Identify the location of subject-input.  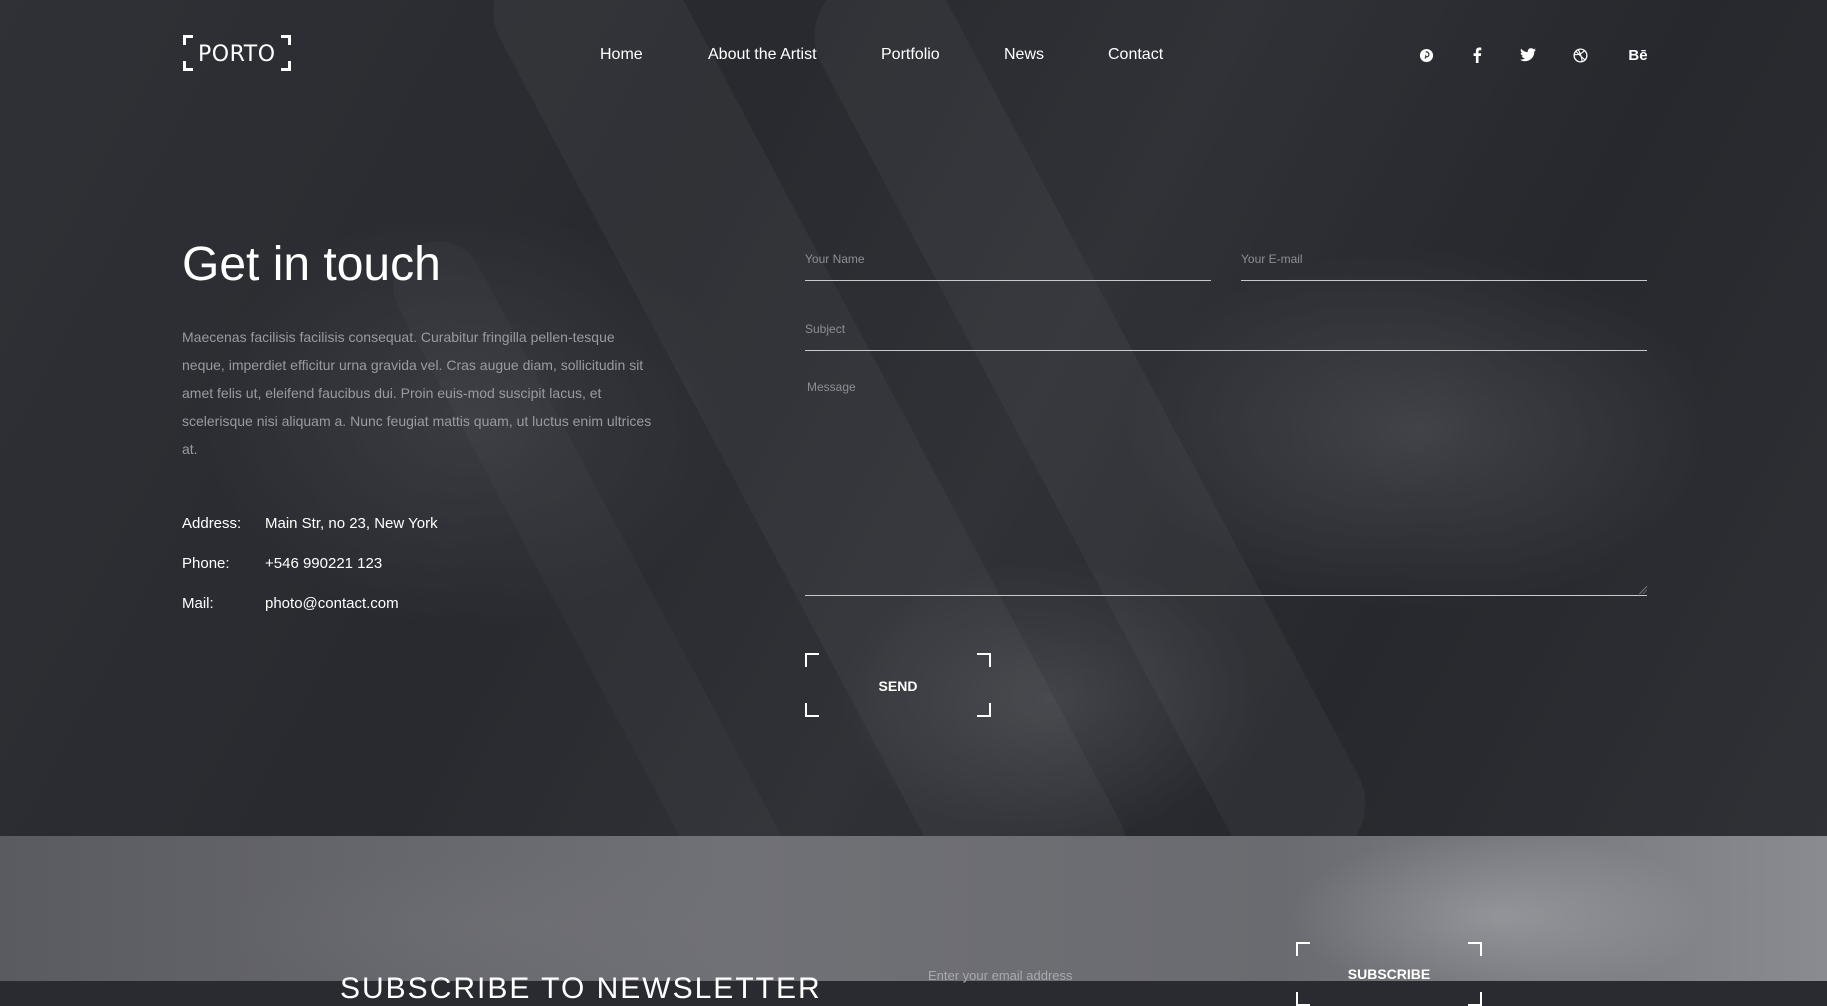
(1226, 329).